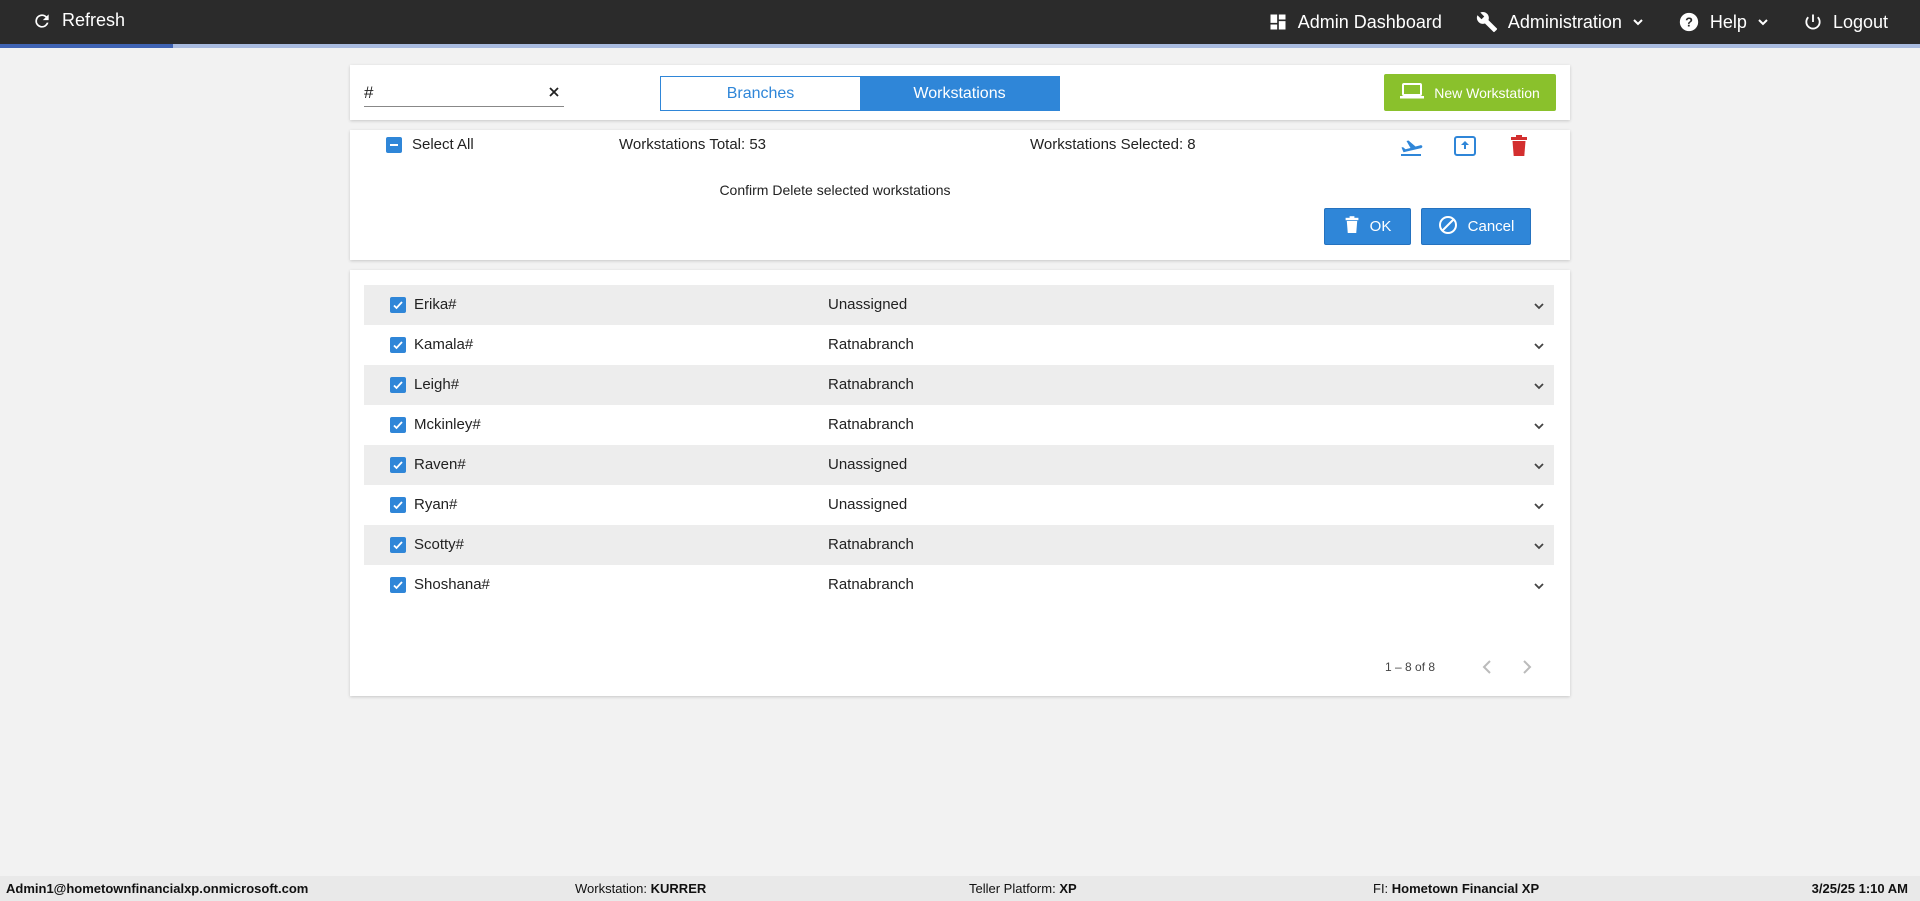 This screenshot has width=1920, height=901. Describe the element at coordinates (444, 344) in the screenshot. I see `workstation-name: Kamala#` at that location.